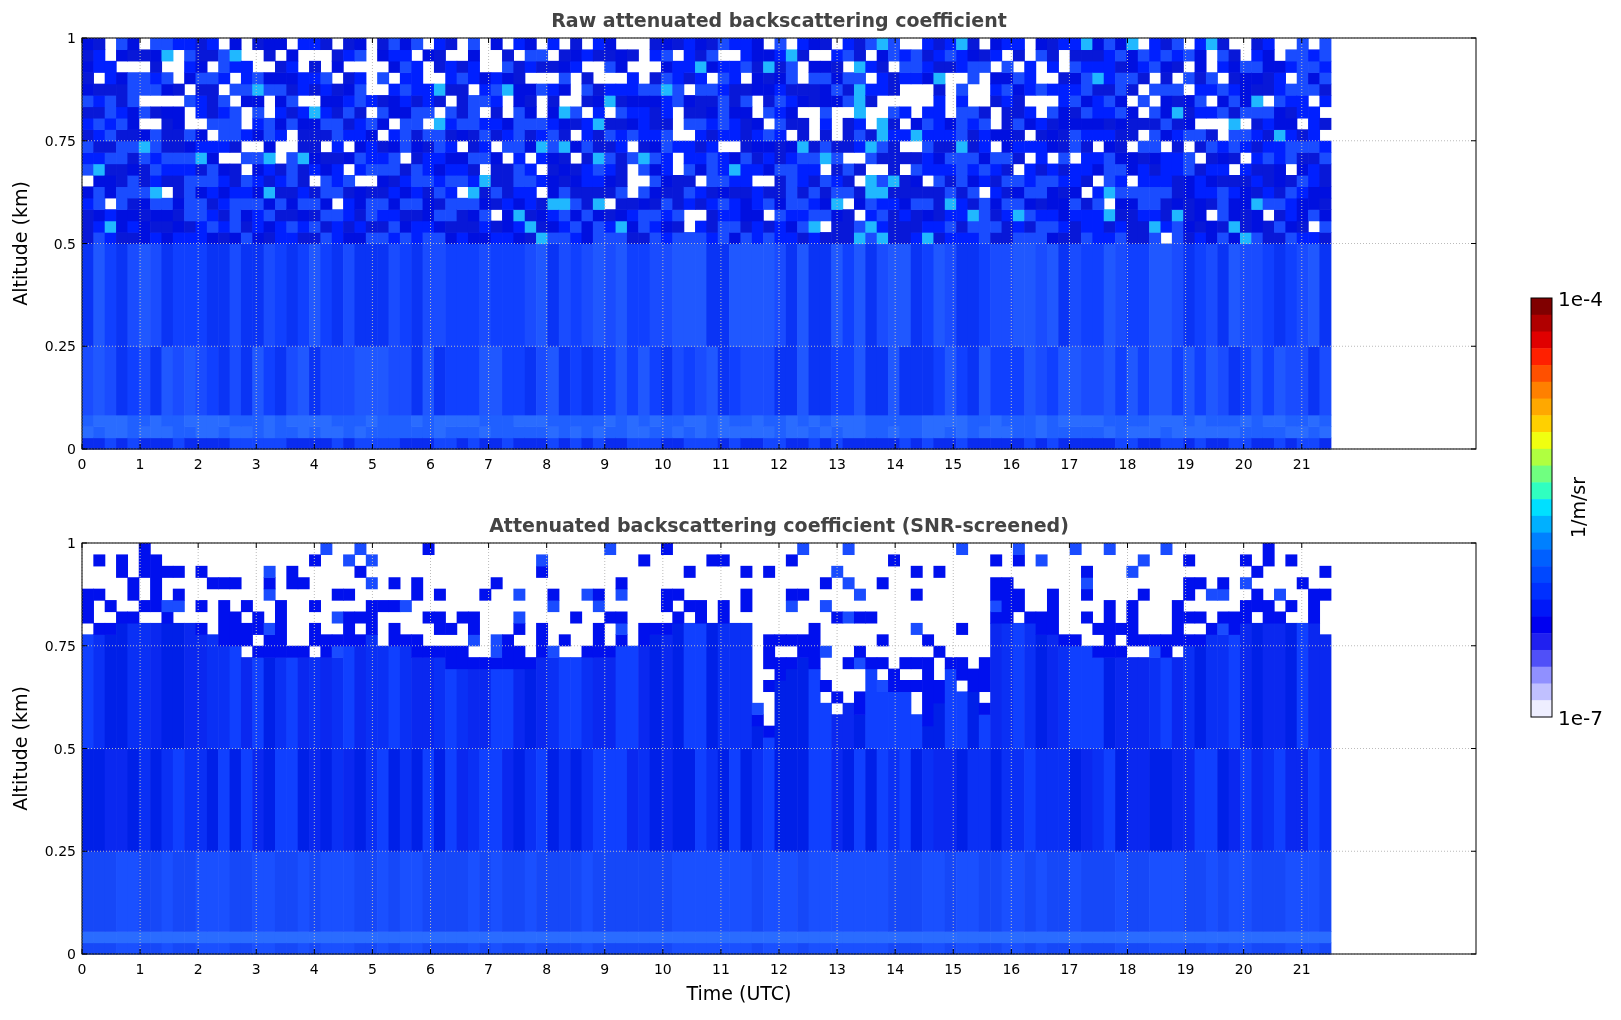 This screenshot has width=1621, height=1020. What do you see at coordinates (779, 20) in the screenshot?
I see `plot-title: Raw attenuated backscattering coefficient` at bounding box center [779, 20].